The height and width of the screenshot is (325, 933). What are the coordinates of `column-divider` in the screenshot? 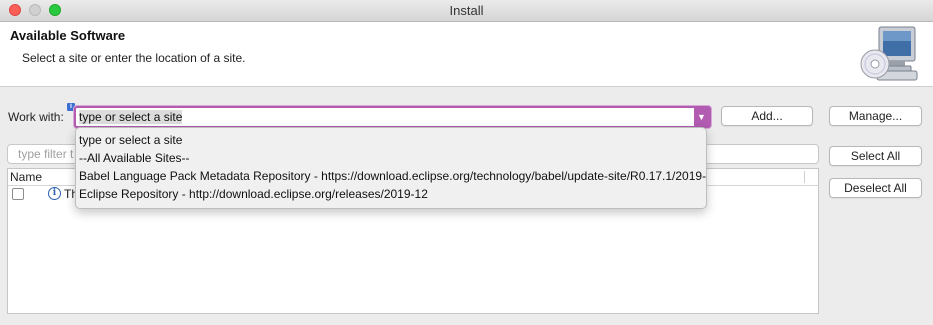 It's located at (804, 177).